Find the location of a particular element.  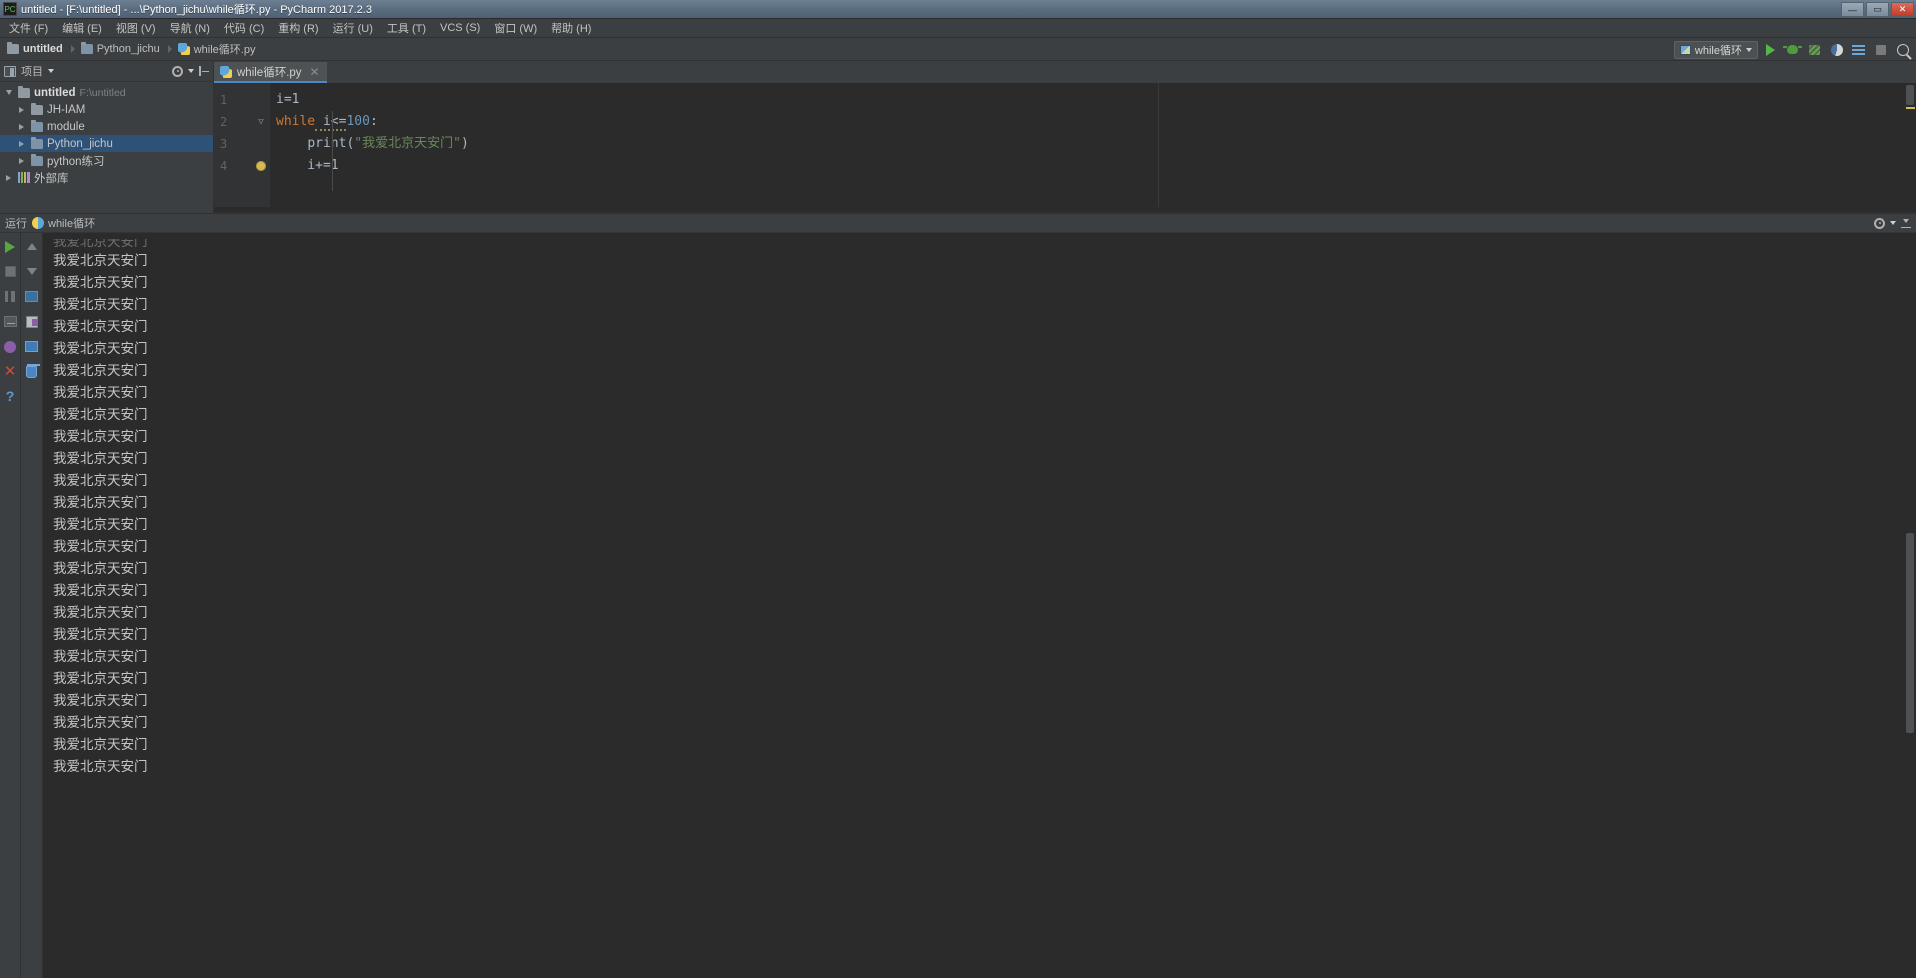

library-icon is located at coordinates (24, 177).